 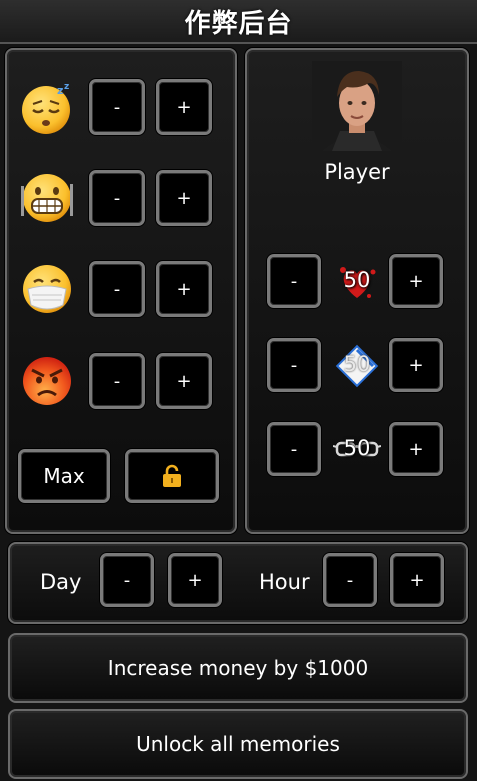 What do you see at coordinates (416, 281) in the screenshot?
I see `affection-increase-button: +` at bounding box center [416, 281].